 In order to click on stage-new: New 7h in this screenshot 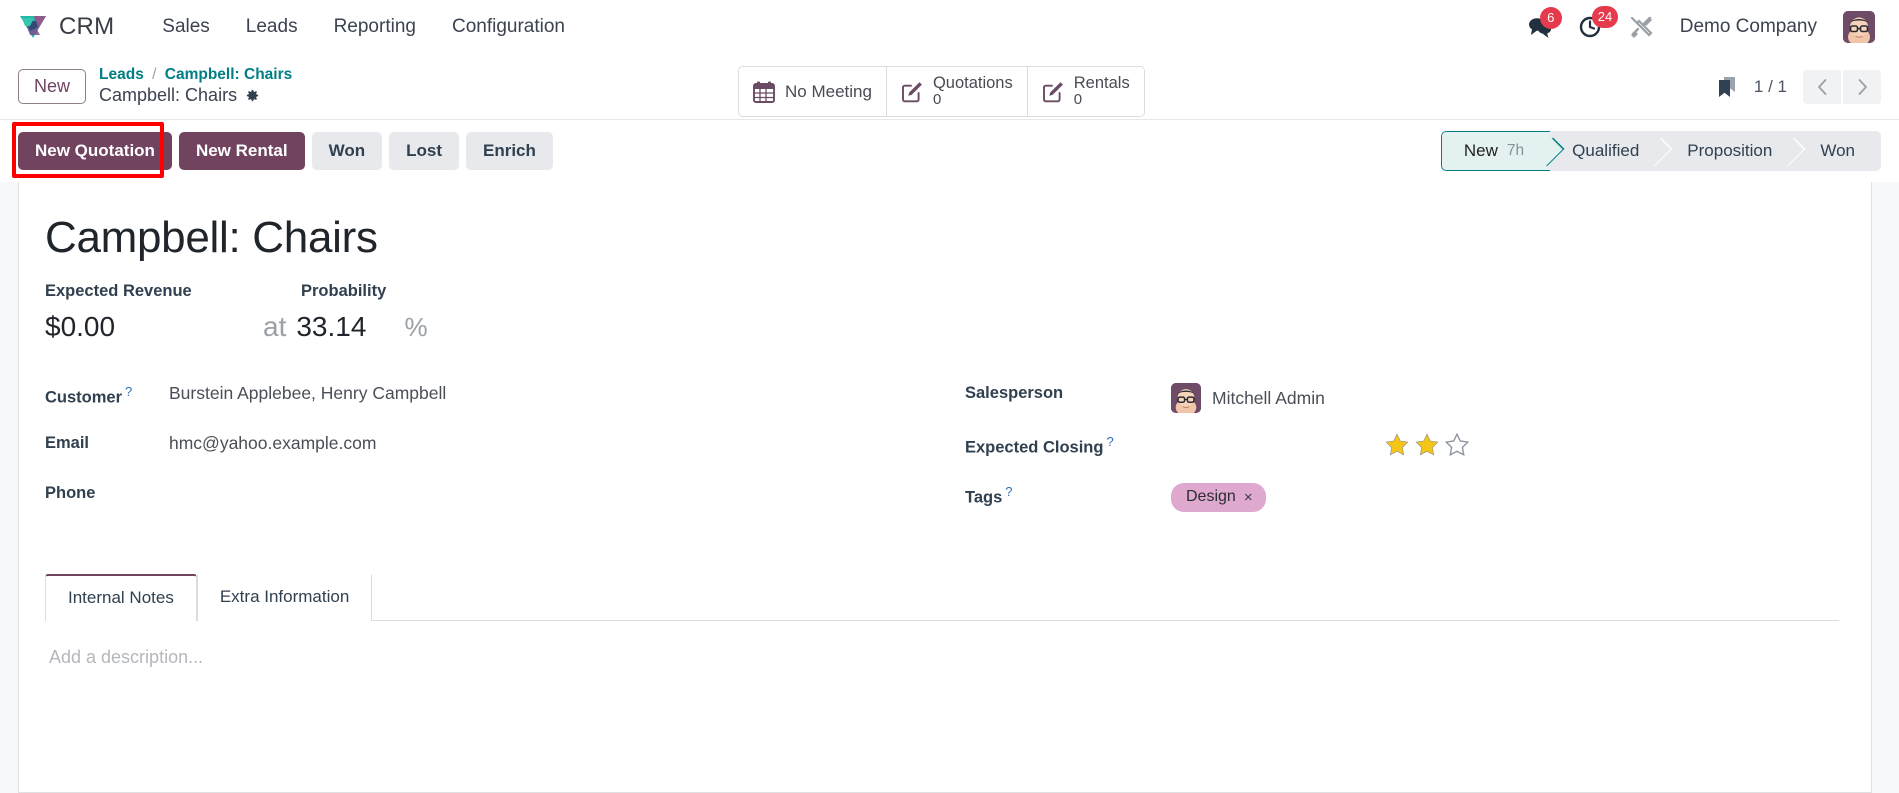, I will do `click(1495, 151)`.